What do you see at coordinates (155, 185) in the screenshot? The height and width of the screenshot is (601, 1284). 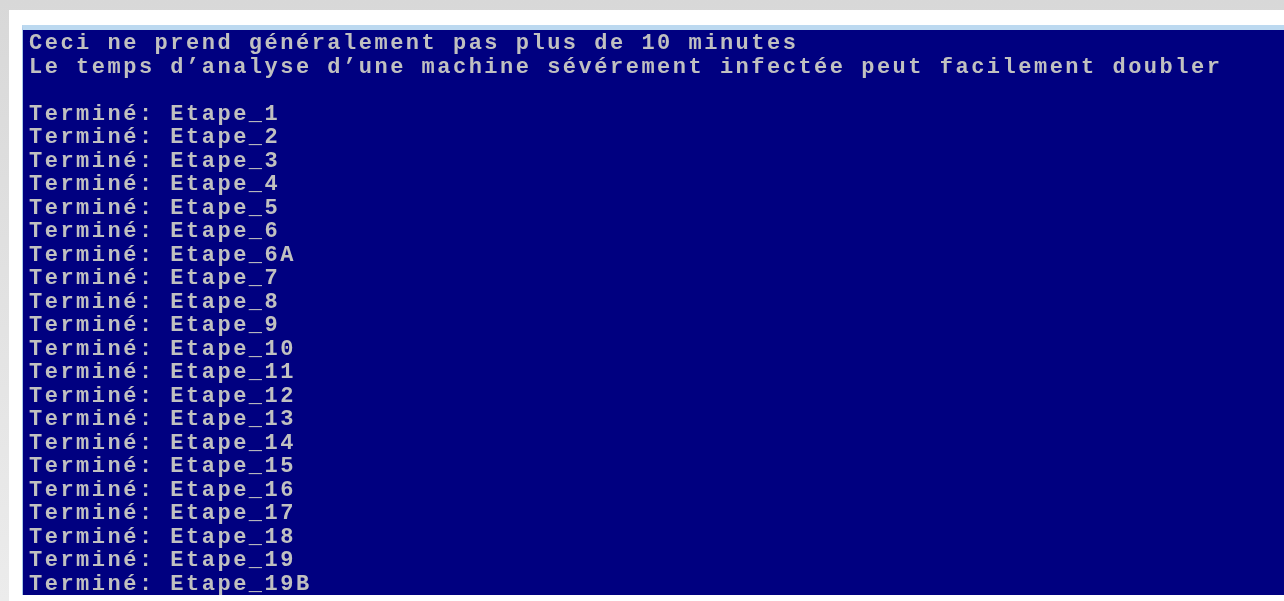 I see `console-line: Terminé: Etape_4` at bounding box center [155, 185].